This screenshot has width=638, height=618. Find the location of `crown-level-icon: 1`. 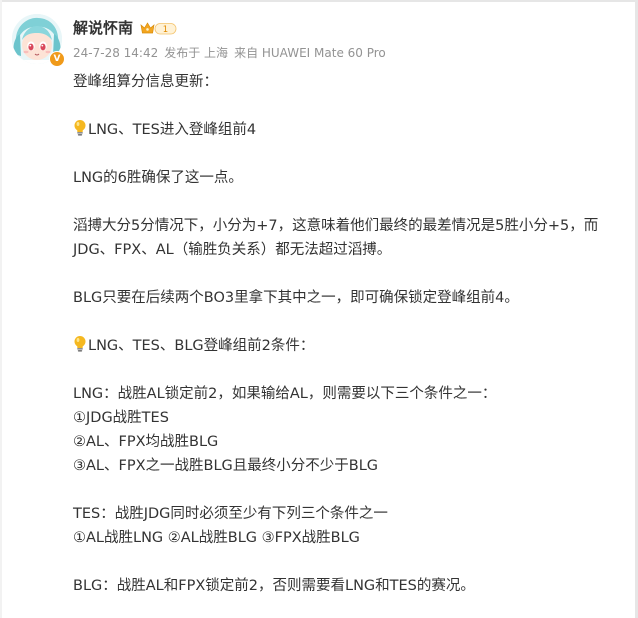

crown-level-icon: 1 is located at coordinates (159, 28).